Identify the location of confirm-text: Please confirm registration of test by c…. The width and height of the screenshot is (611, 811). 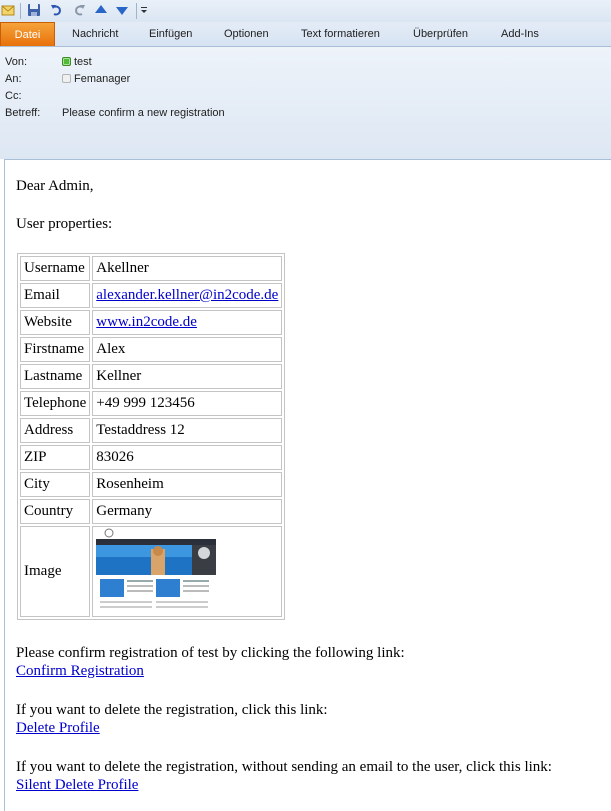
(210, 653).